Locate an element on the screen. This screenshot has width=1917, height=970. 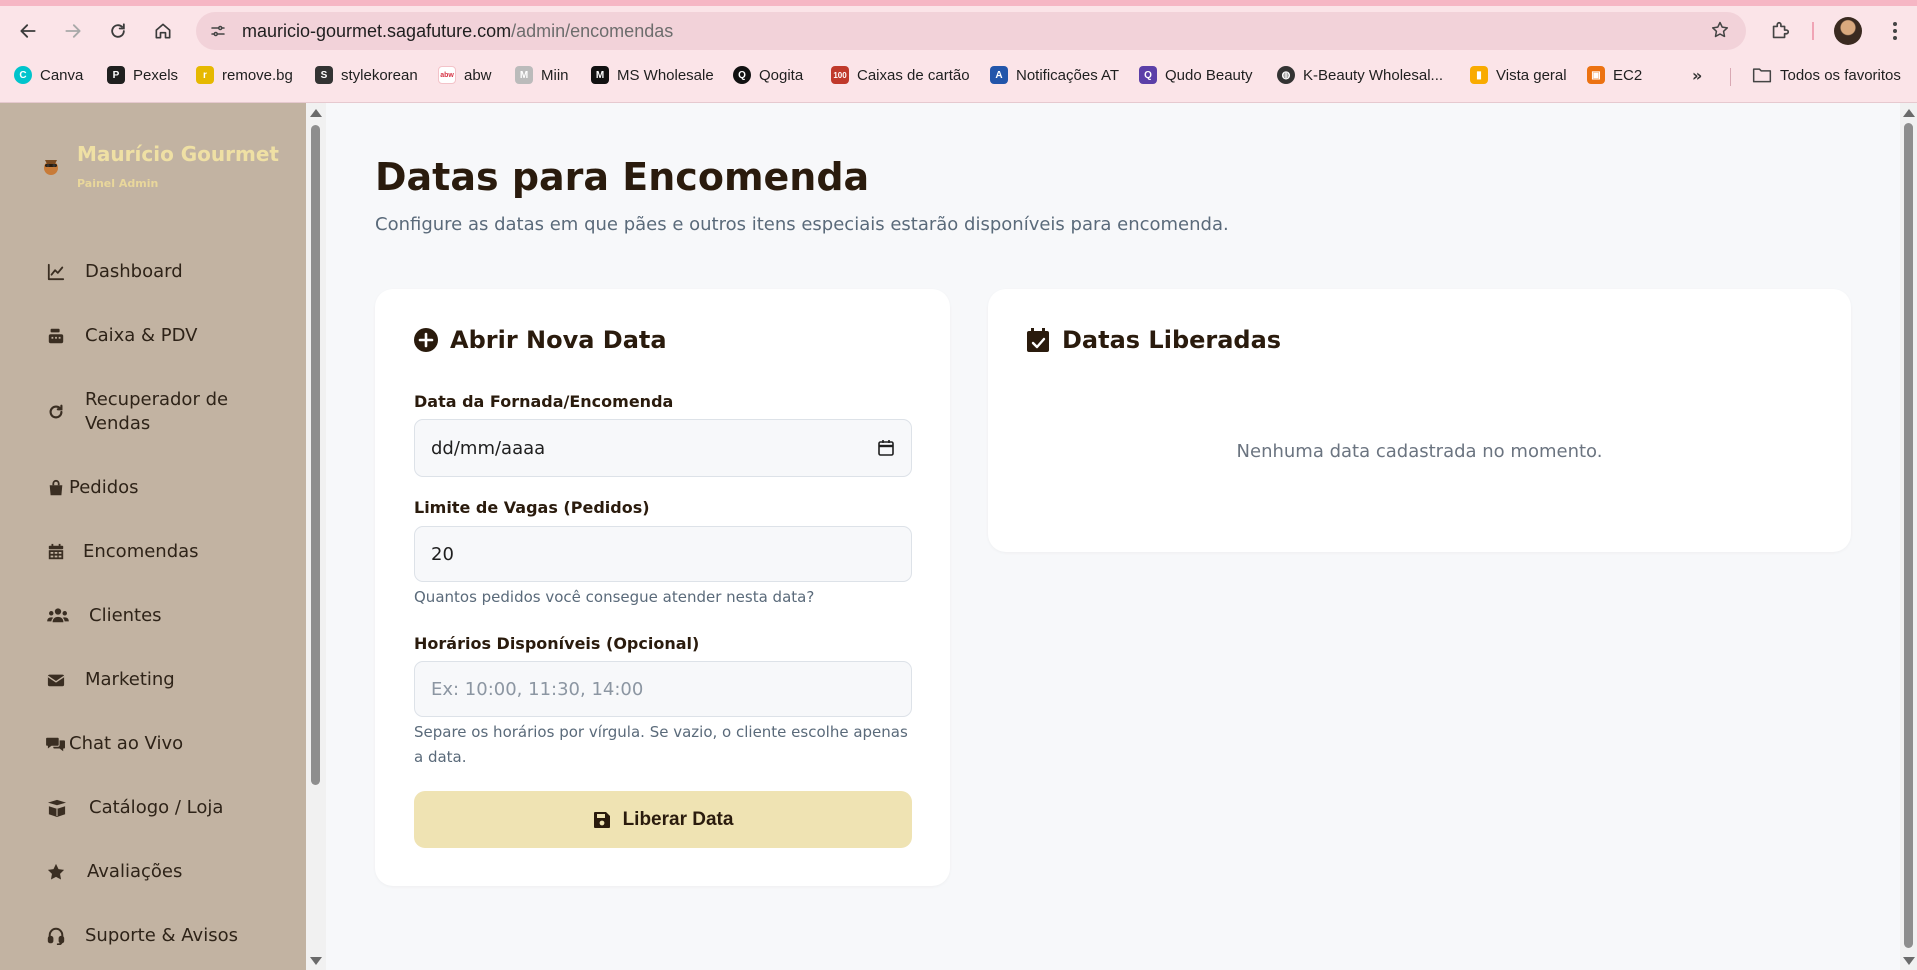
bookmark-item: abw abw is located at coordinates (465, 75).